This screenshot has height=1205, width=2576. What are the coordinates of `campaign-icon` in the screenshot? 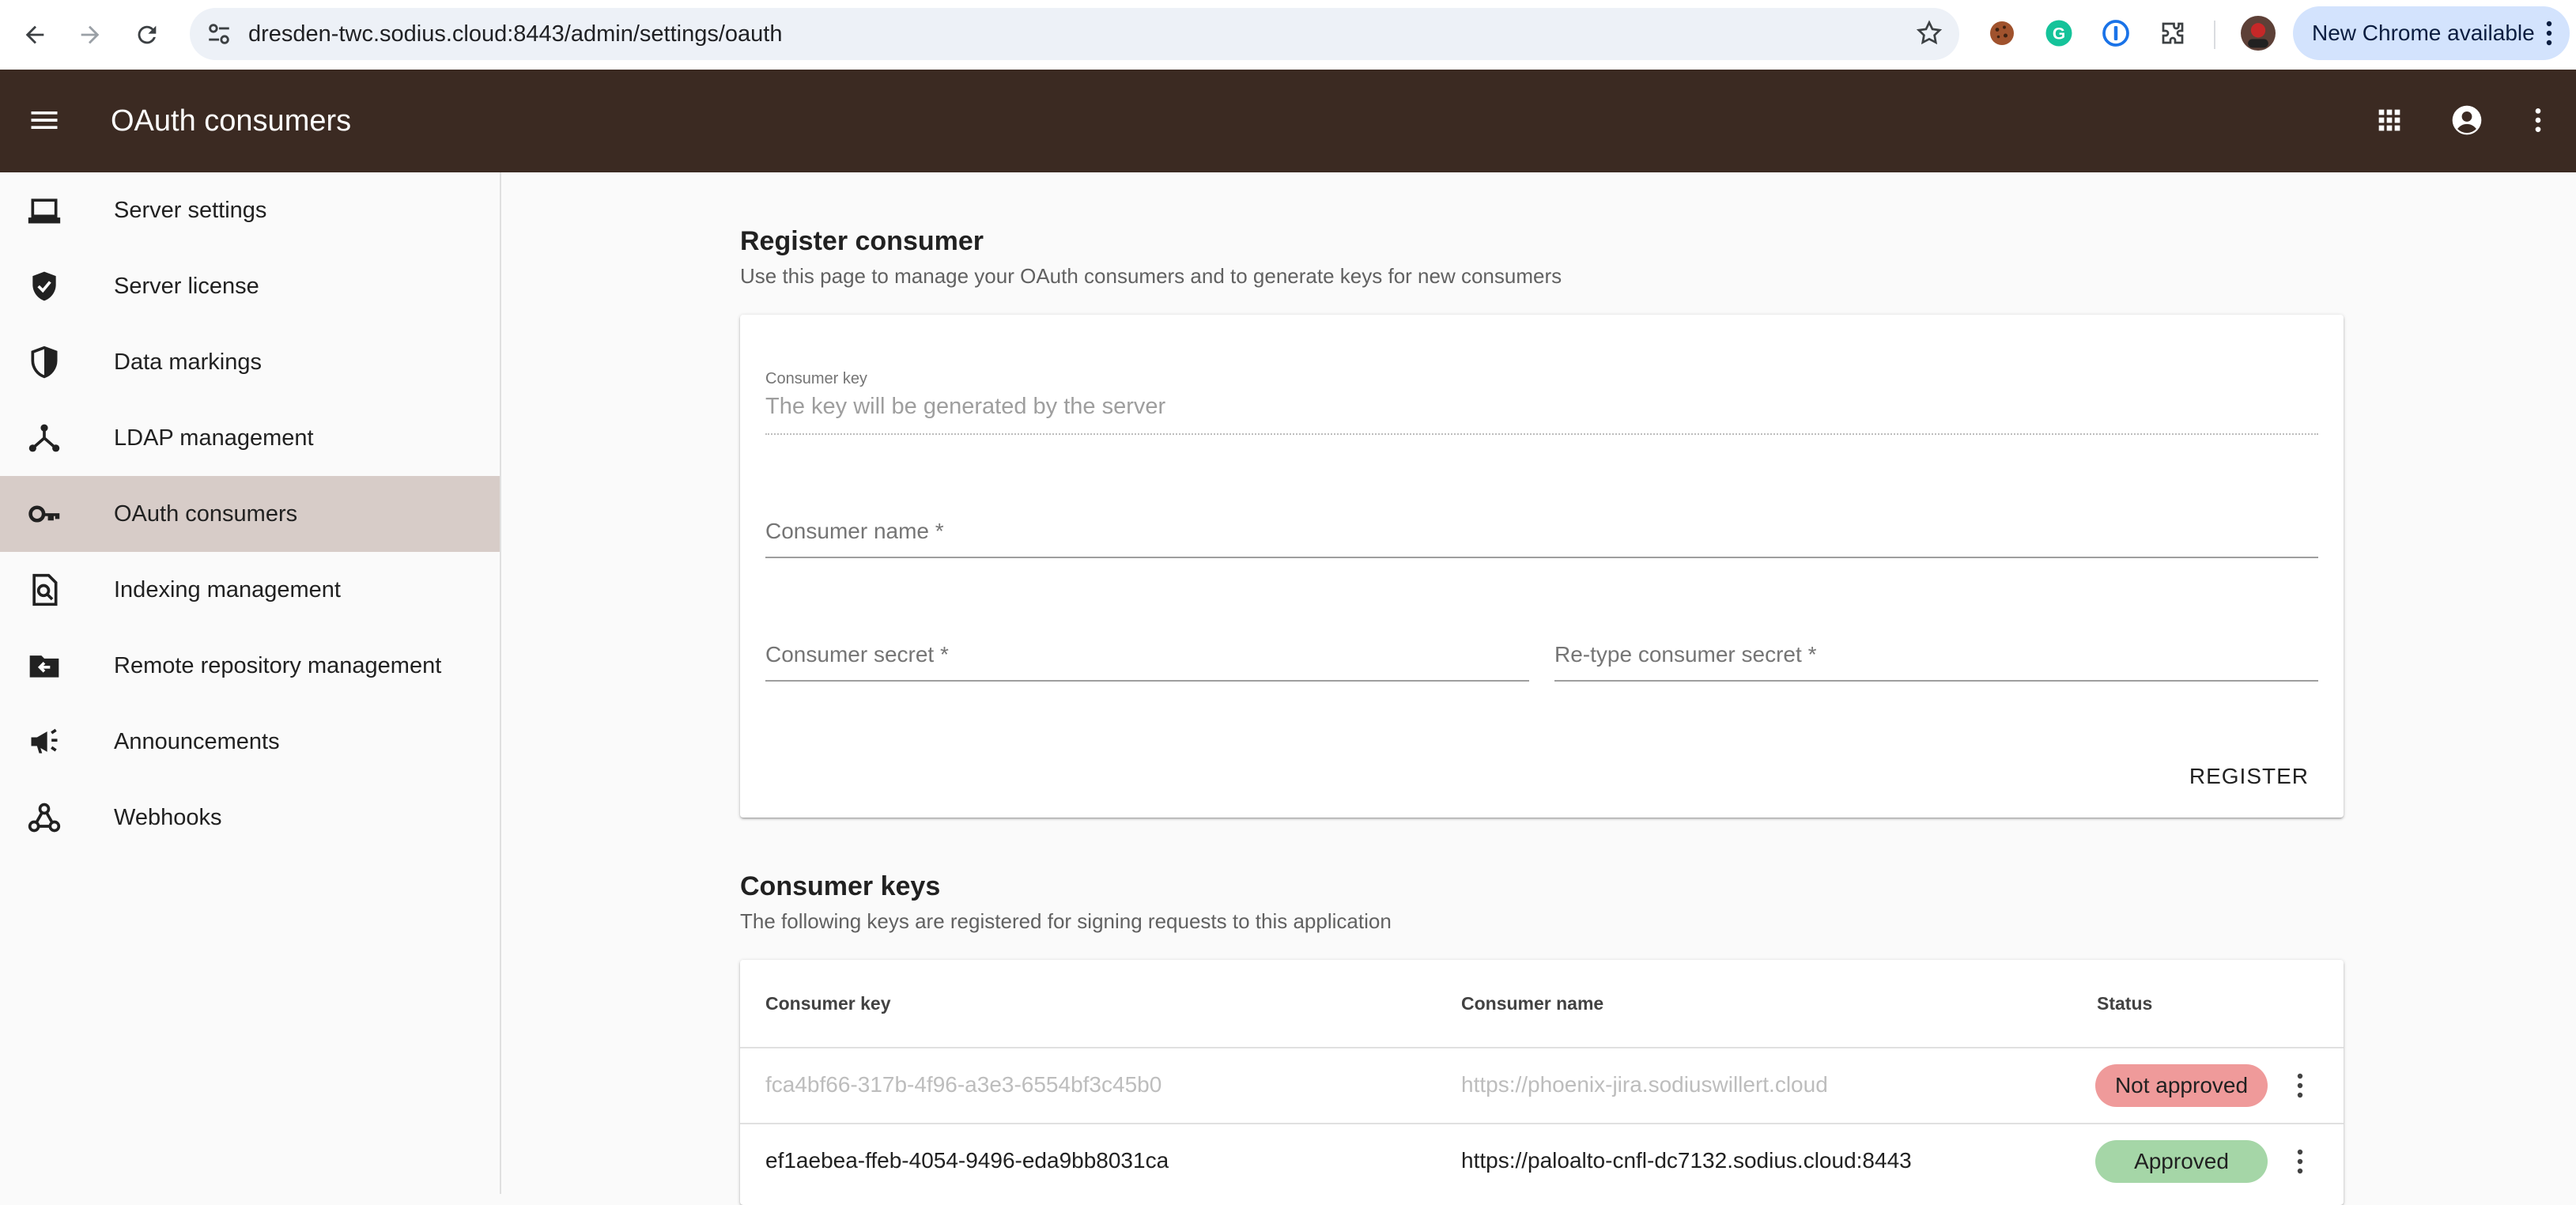 It's located at (44, 742).